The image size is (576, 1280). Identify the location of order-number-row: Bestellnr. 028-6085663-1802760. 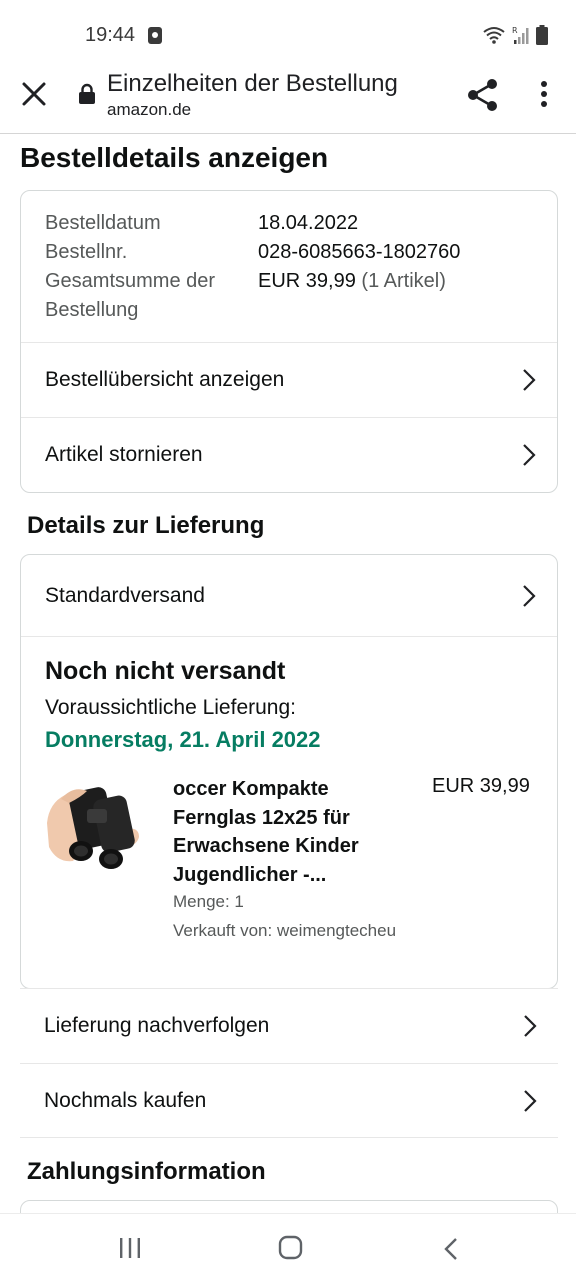
(290, 252).